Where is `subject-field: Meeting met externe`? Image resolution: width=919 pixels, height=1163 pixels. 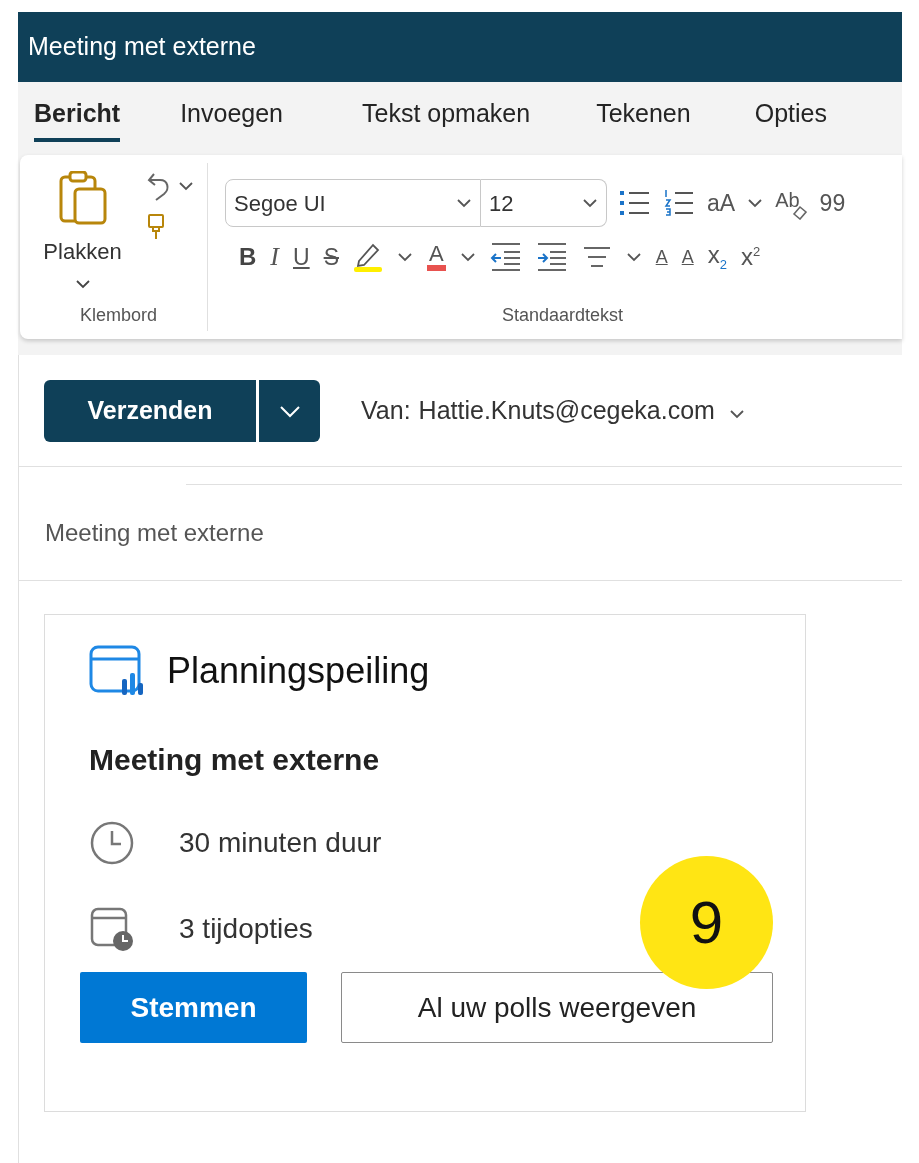
subject-field: Meeting met externe is located at coordinates (154, 532).